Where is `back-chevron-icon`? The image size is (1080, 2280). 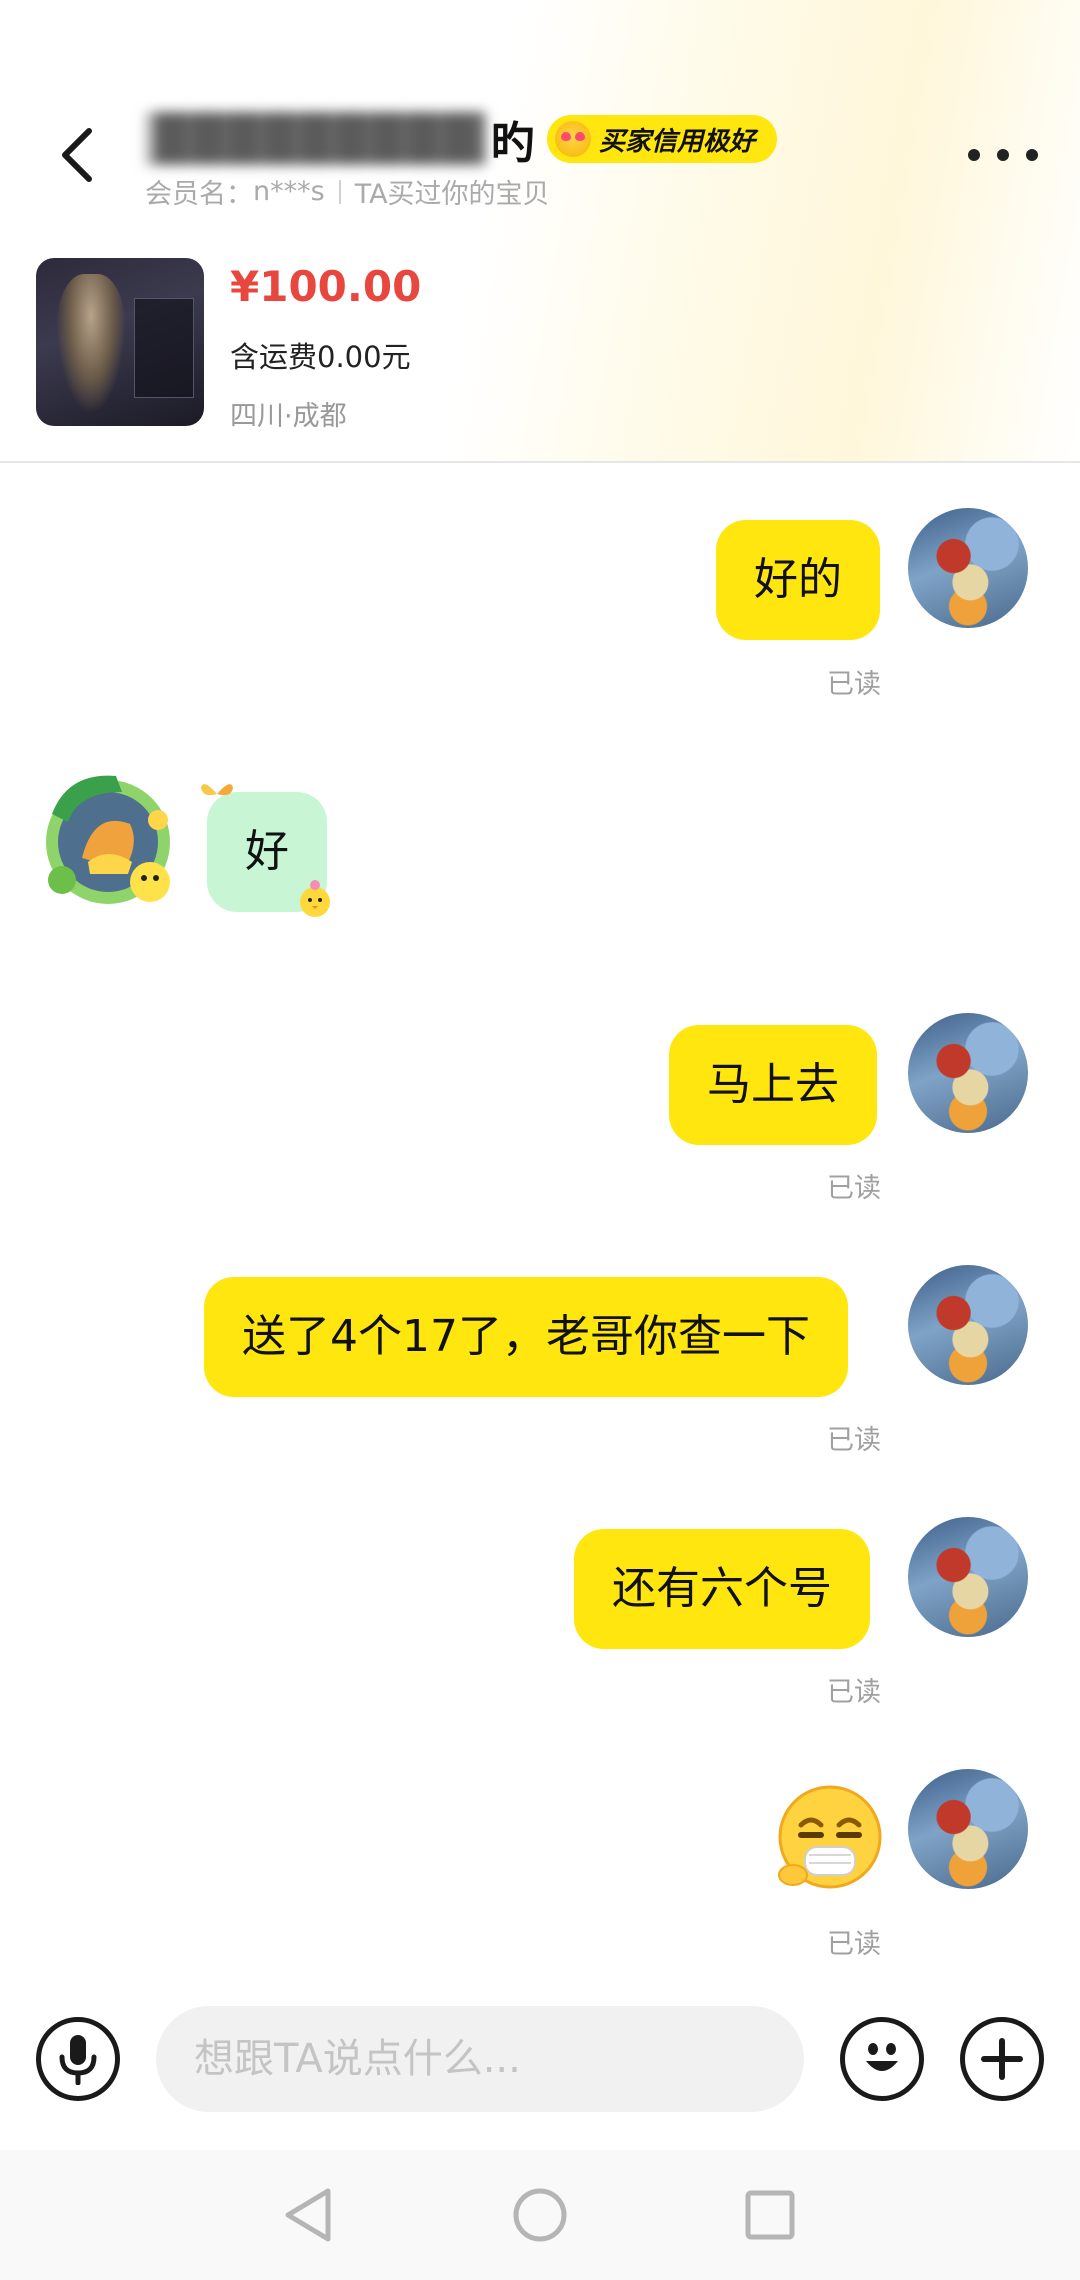
back-chevron-icon is located at coordinates (77, 155).